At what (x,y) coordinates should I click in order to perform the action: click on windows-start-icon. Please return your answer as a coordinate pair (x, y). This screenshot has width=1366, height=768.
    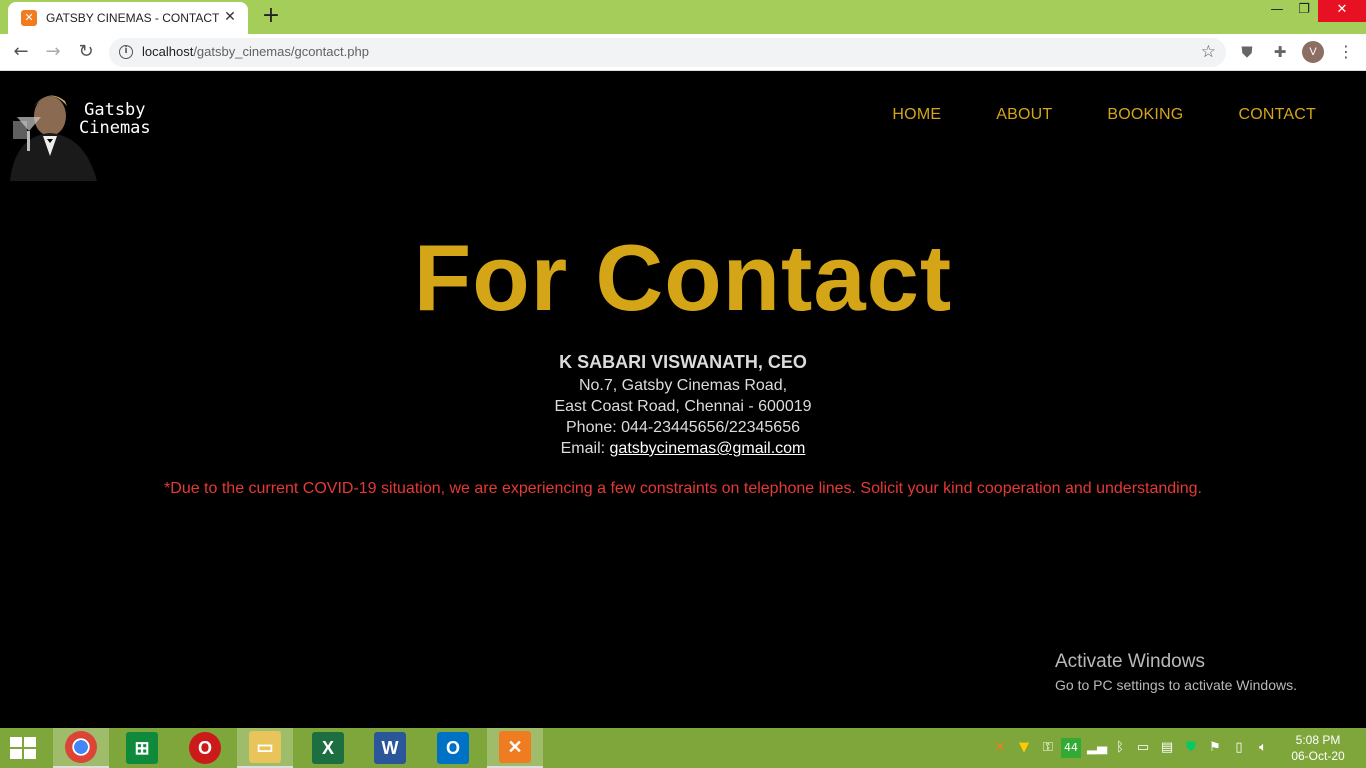
    Looking at the image, I should click on (24, 749).